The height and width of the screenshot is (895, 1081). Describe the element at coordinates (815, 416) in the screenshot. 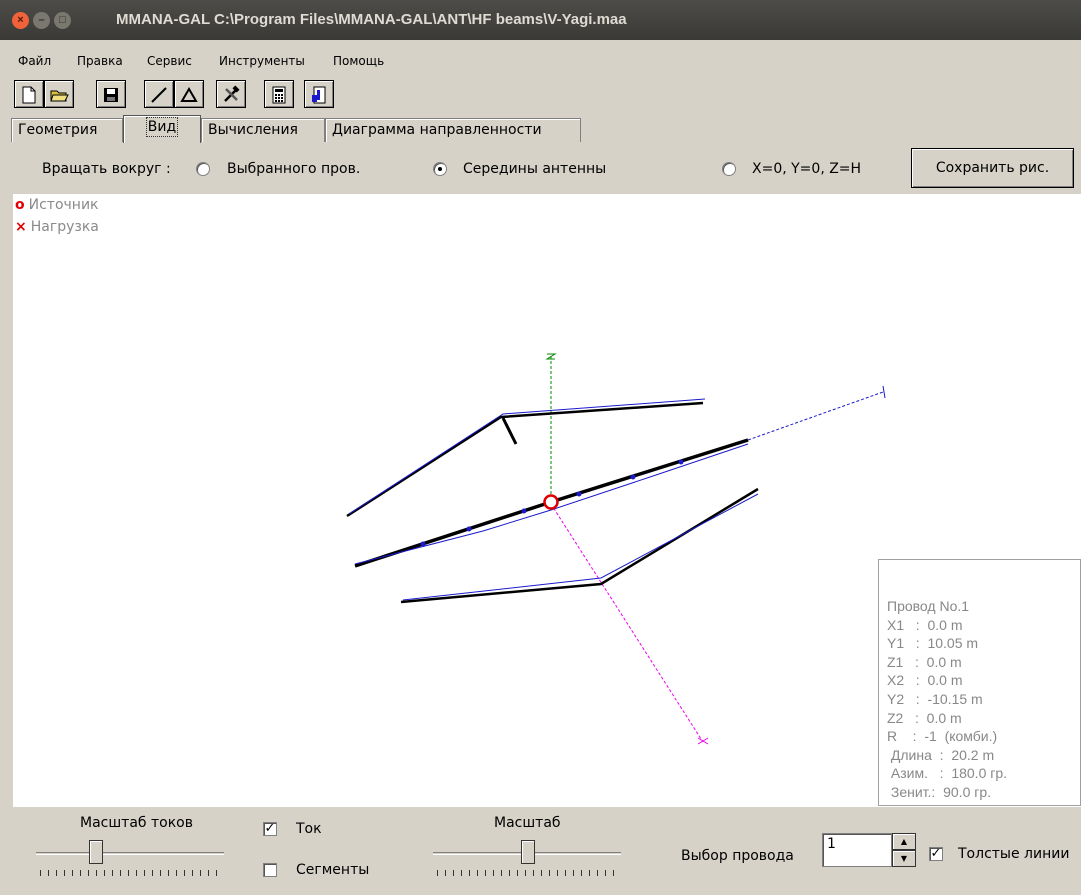

I see `axis-y` at that location.